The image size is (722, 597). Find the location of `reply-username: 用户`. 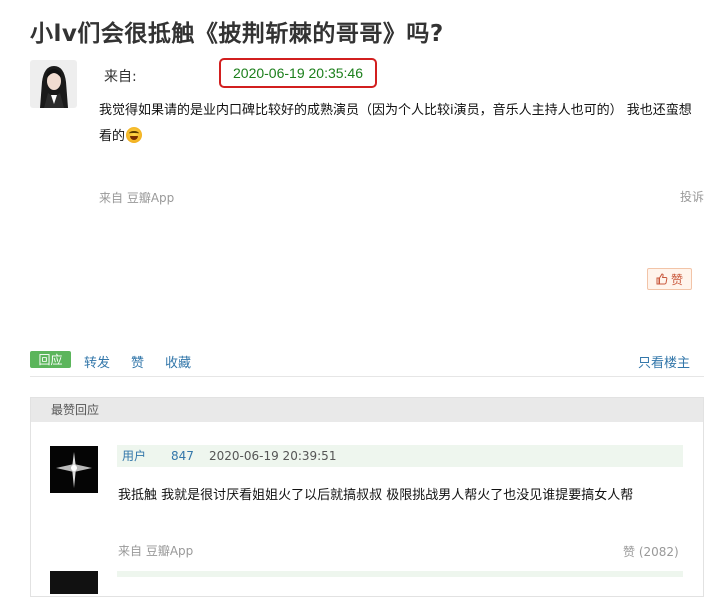

reply-username: 用户 is located at coordinates (134, 456).